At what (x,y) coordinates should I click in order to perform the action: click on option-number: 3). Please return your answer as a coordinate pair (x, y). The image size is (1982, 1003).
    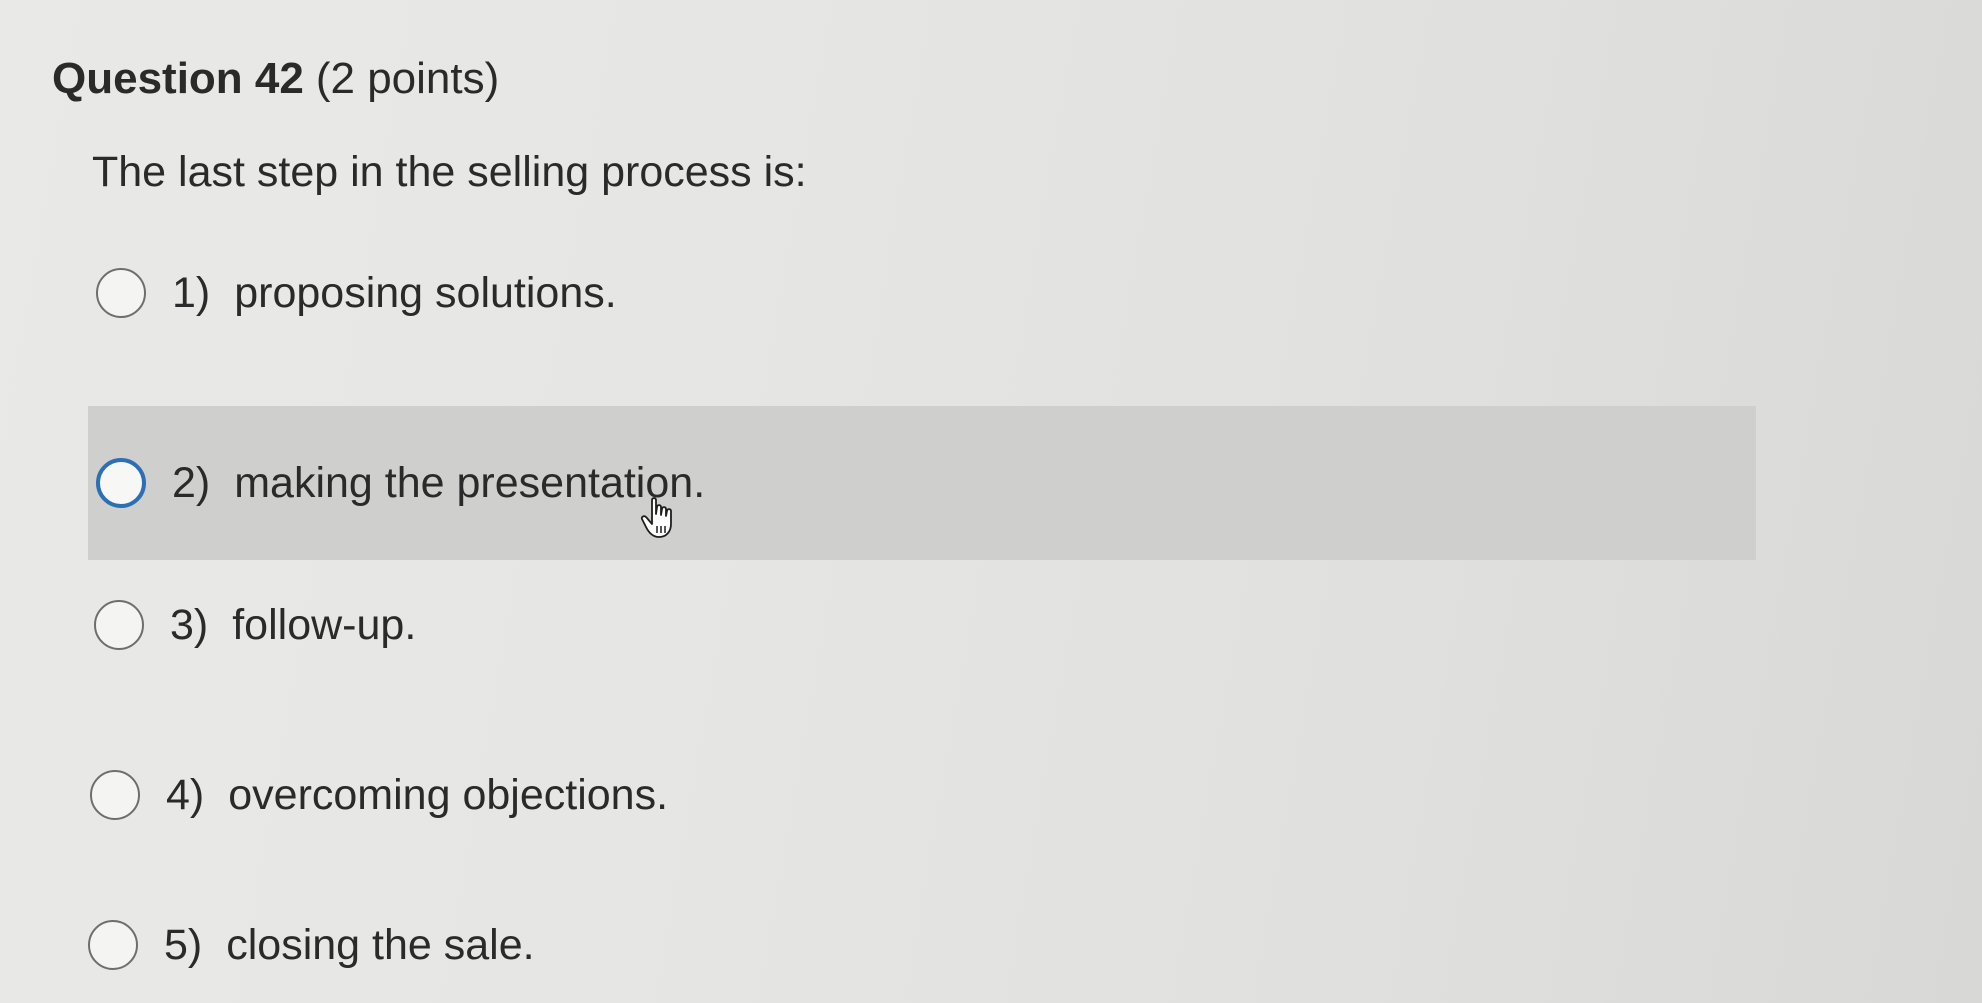
    Looking at the image, I should click on (189, 625).